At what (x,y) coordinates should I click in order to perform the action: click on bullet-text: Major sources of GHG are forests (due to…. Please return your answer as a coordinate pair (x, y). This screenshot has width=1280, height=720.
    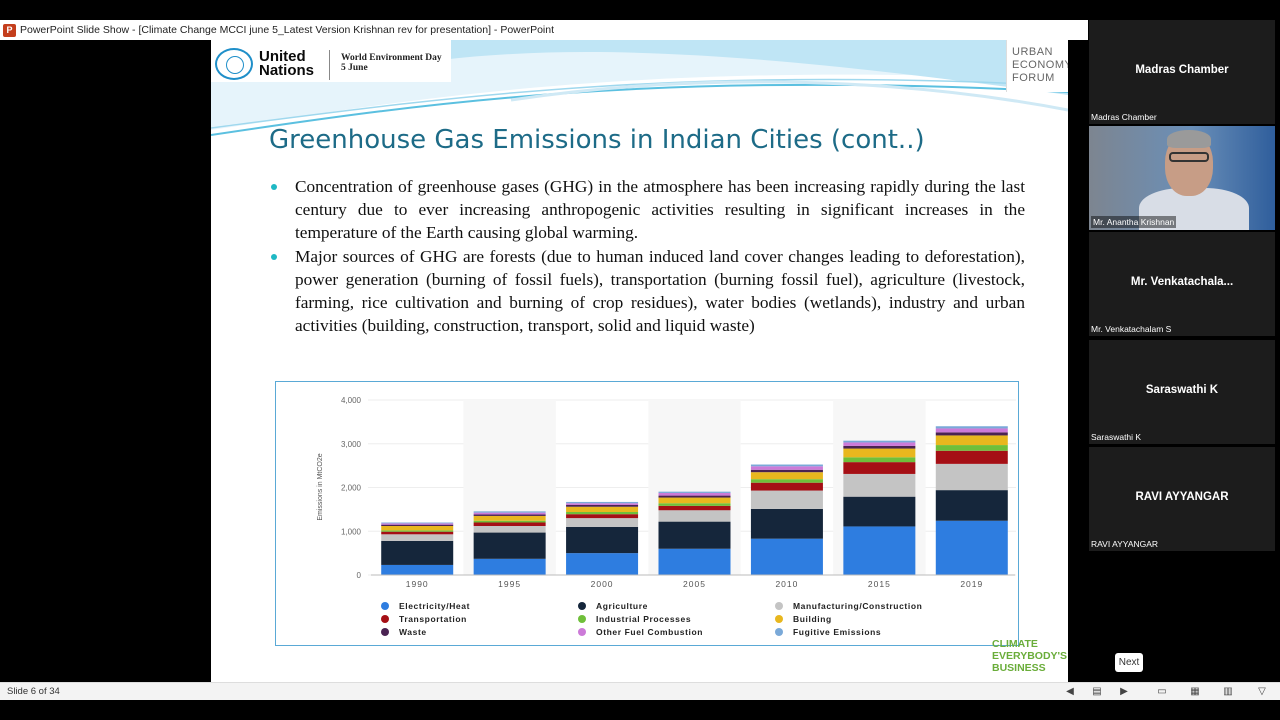
    Looking at the image, I should click on (660, 291).